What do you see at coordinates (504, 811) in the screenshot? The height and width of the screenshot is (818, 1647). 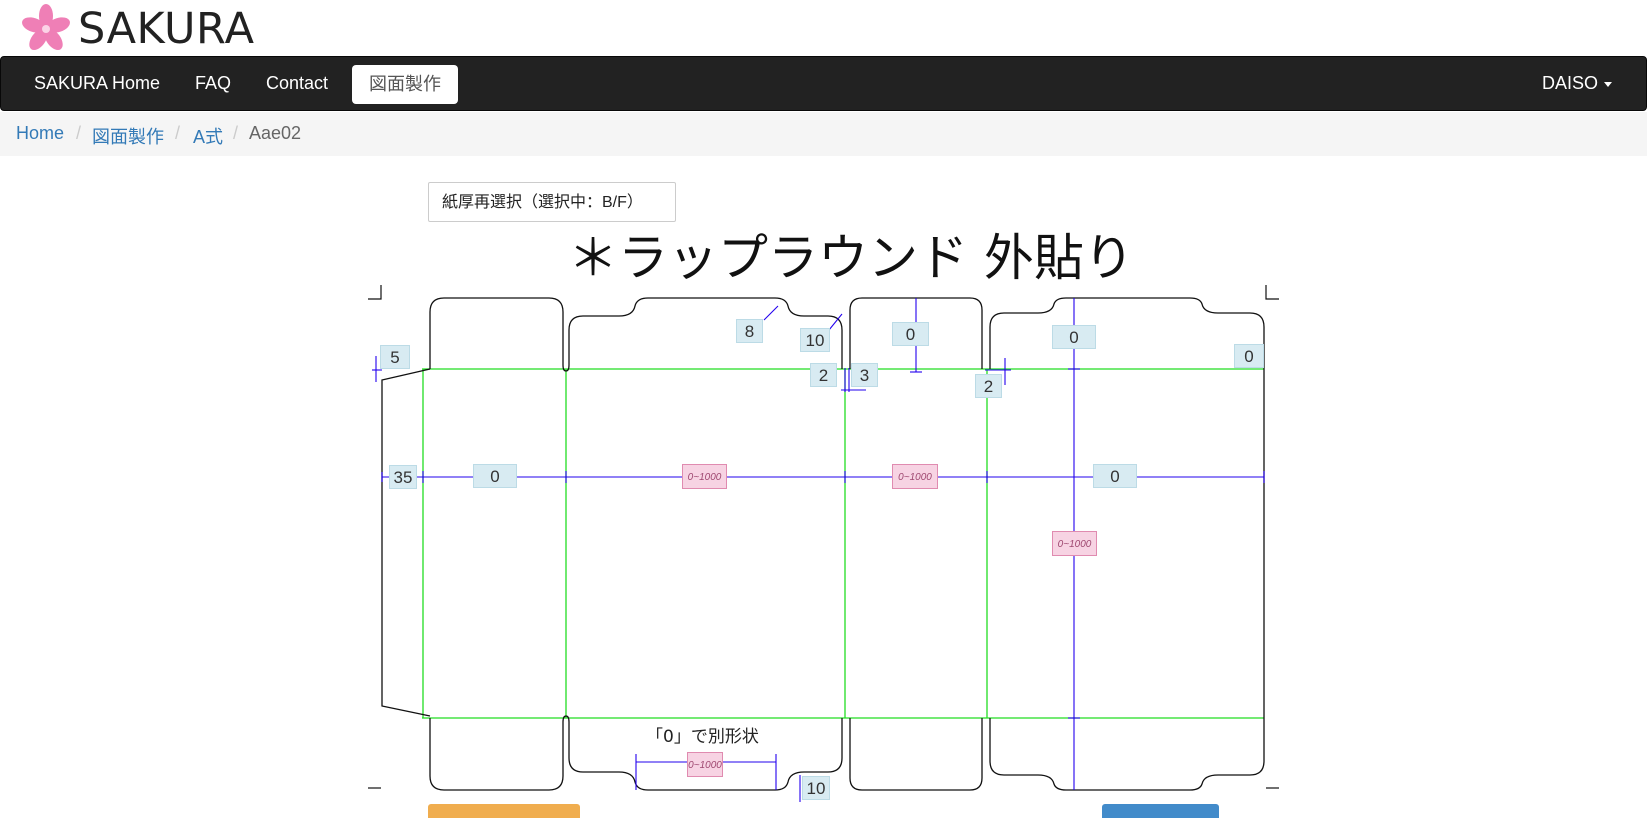 I see `orange-action-button` at bounding box center [504, 811].